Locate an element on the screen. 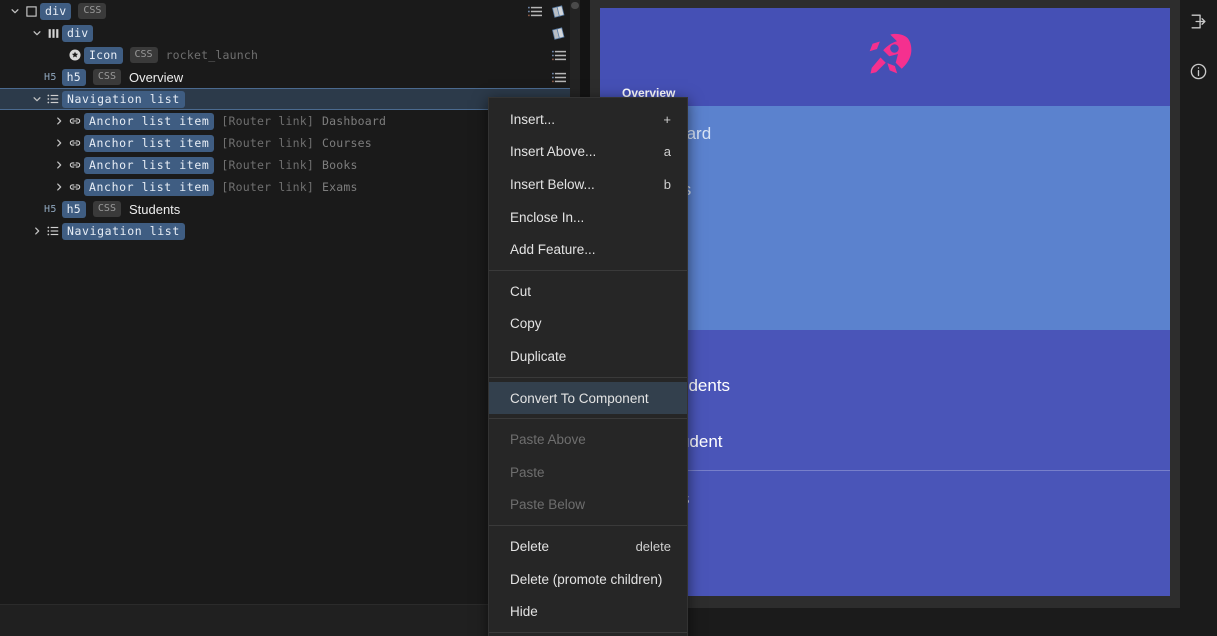 This screenshot has height=636, width=1217. menu-item-label: Convert To Component is located at coordinates (579, 398).